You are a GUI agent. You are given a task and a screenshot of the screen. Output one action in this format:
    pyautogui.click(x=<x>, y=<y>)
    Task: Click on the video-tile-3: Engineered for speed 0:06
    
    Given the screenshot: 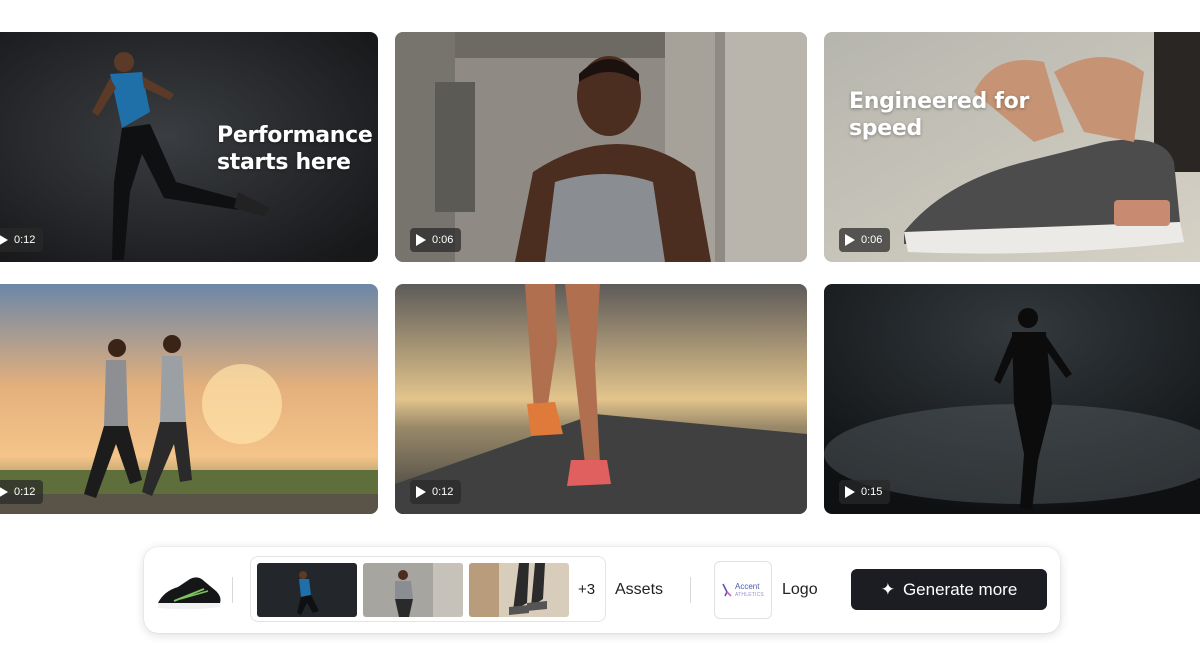 What is the action you would take?
    pyautogui.click(x=1012, y=147)
    